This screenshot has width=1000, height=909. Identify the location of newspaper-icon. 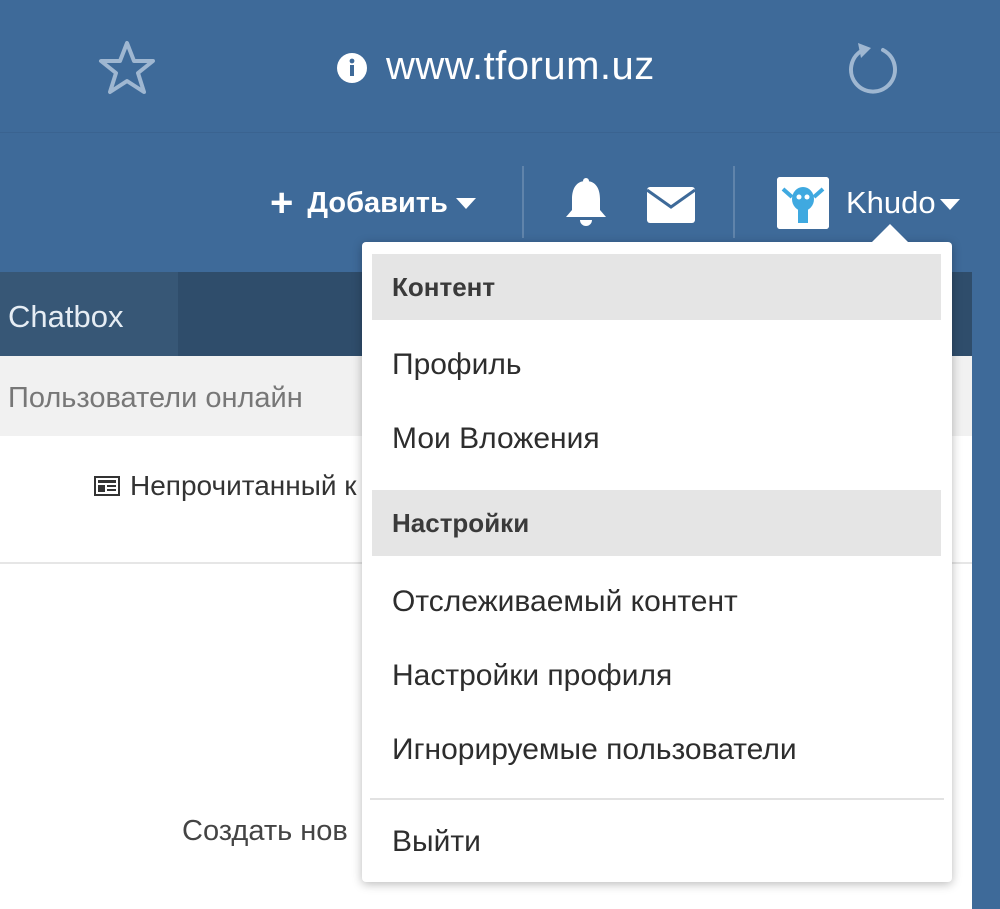
(107, 486).